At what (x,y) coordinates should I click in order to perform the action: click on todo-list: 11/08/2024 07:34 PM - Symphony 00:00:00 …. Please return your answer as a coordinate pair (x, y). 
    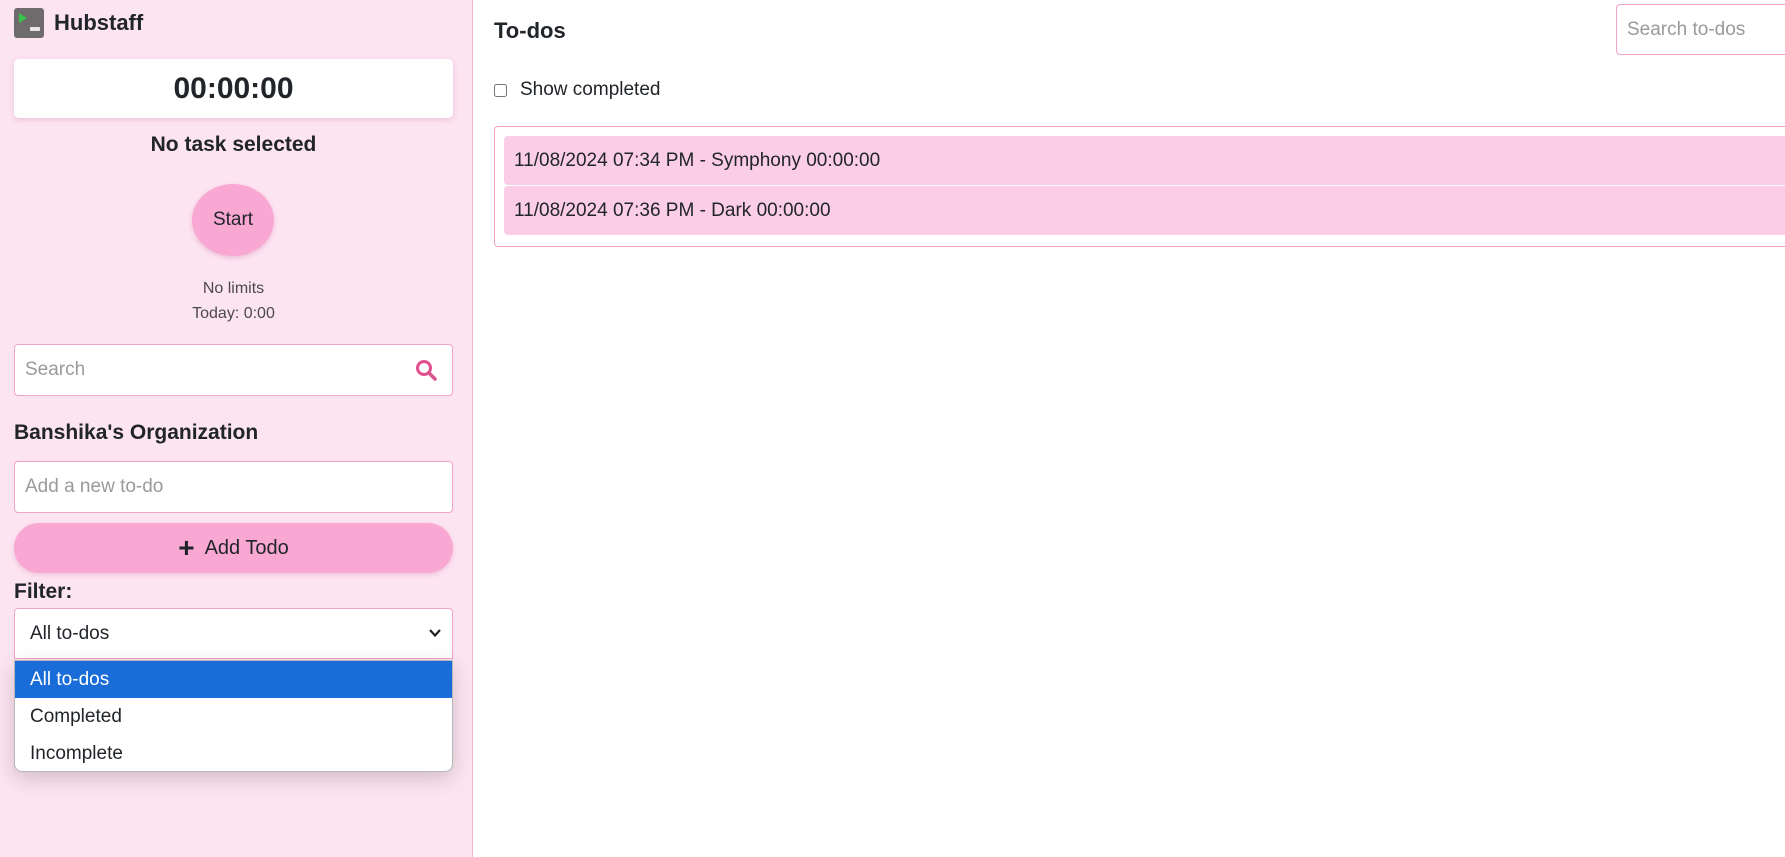
    Looking at the image, I should click on (1139, 186).